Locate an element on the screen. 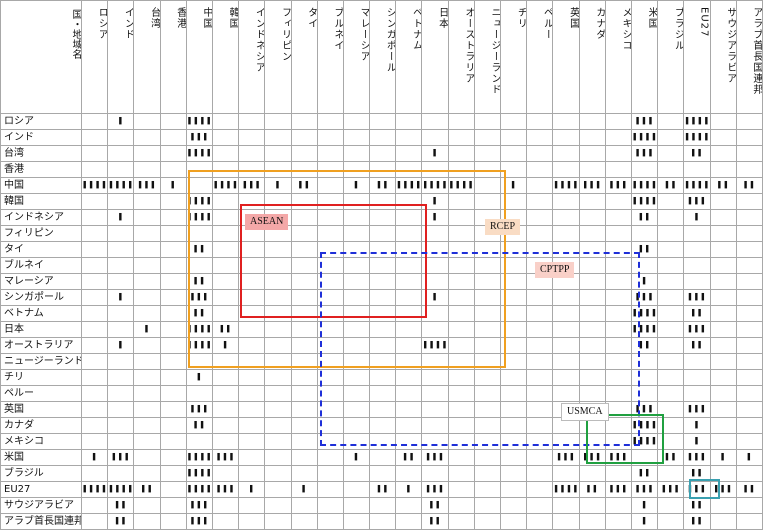 Image resolution: width=770 pixels, height=530 pixels. table-row: マレーシア ❚❚ ❚ is located at coordinates (381, 281).